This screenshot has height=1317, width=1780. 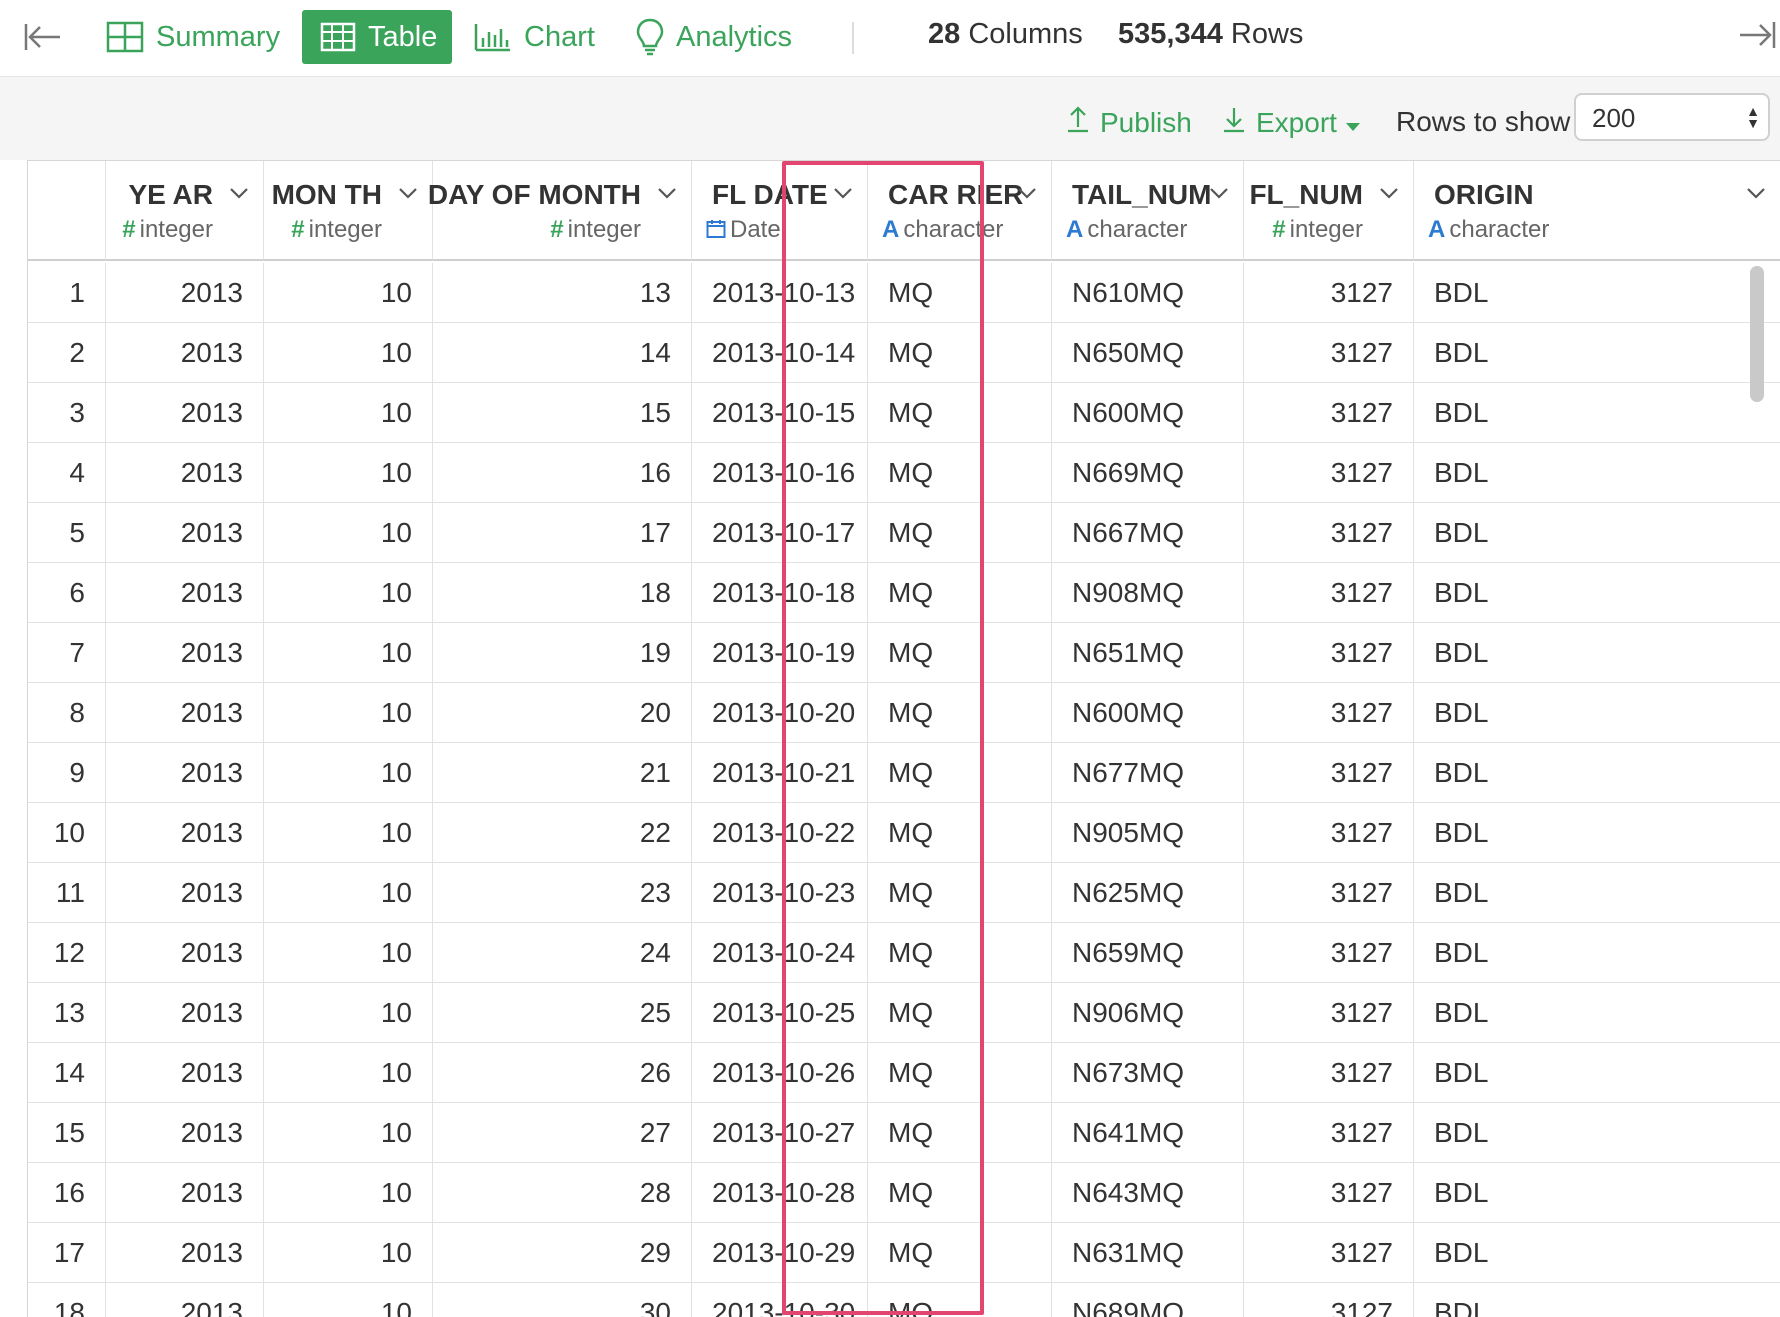 I want to click on table-cell: 2013-10-22, so click(x=780, y=833).